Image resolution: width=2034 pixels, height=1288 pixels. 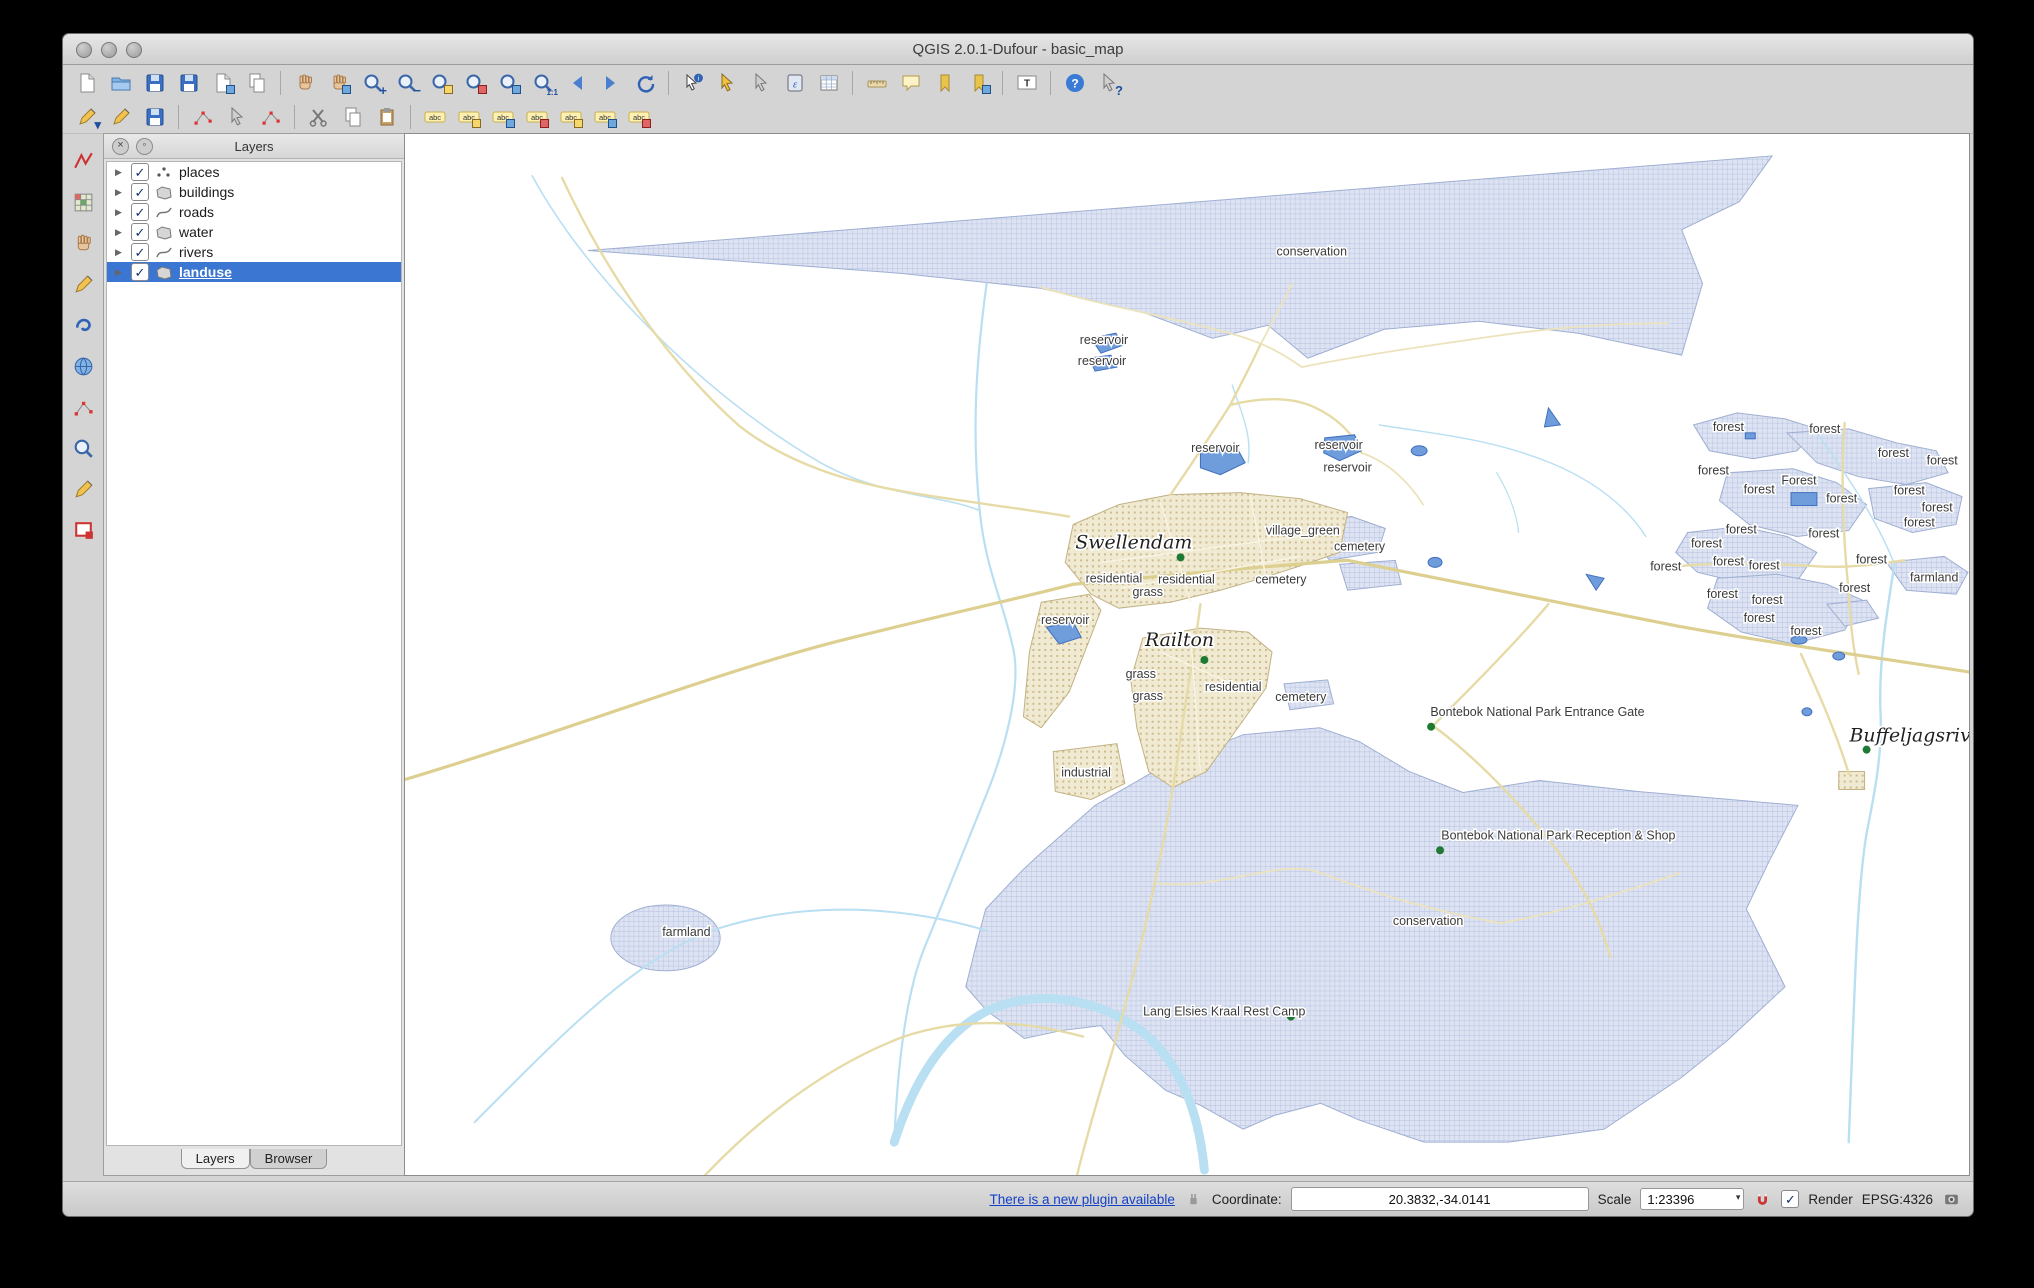 I want to click on close-window-button, so click(x=84, y=50).